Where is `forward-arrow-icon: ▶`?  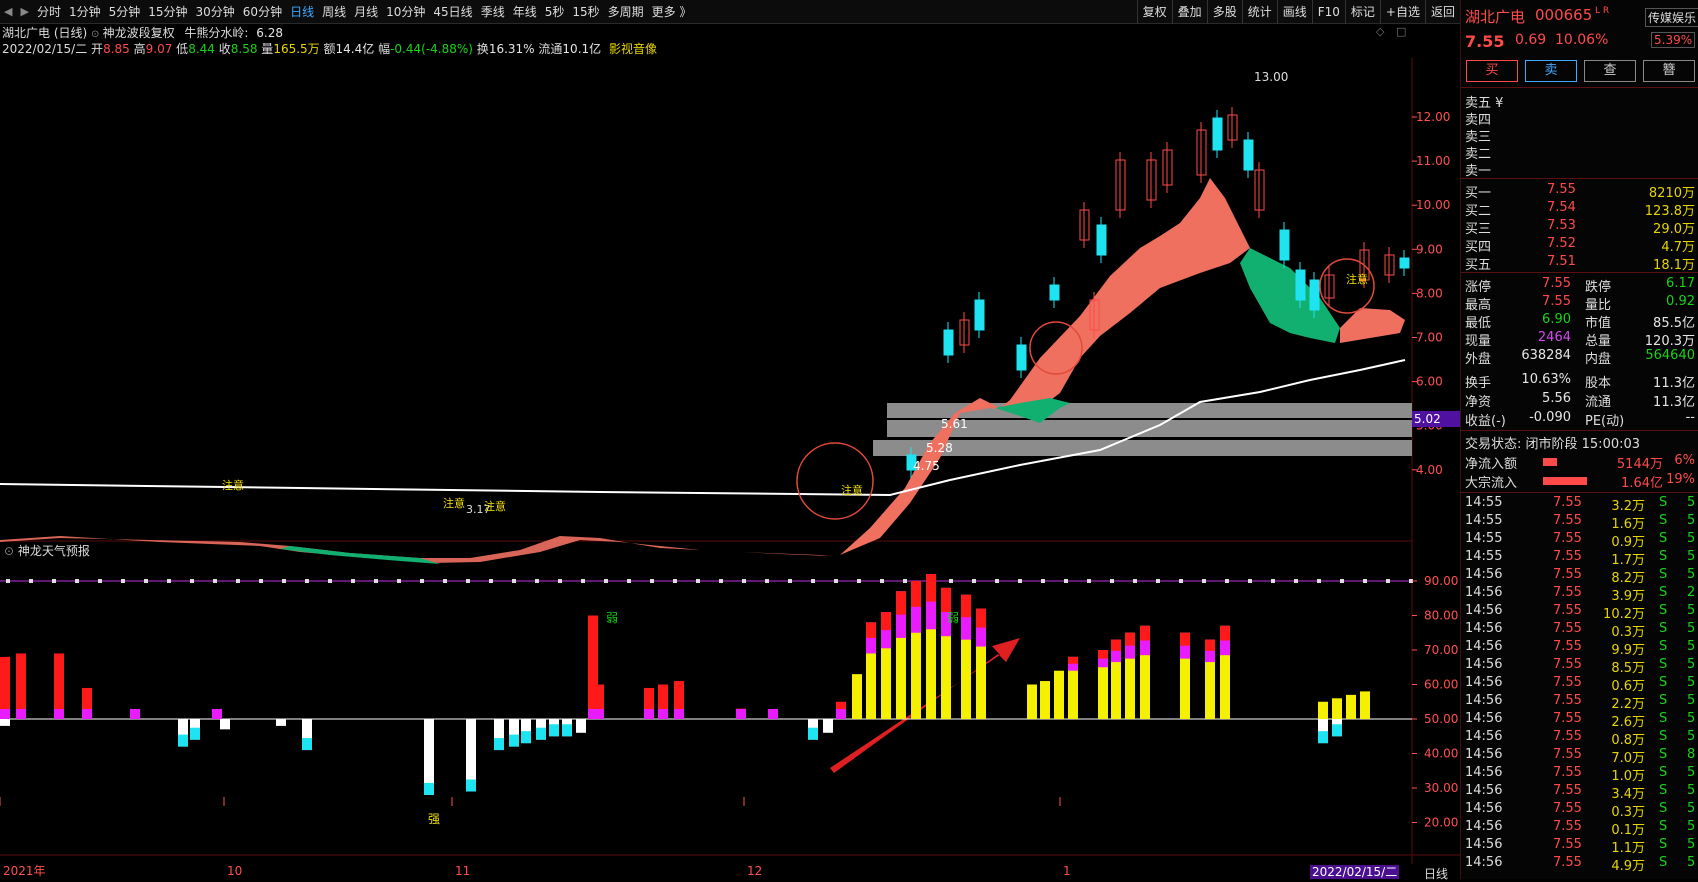
forward-arrow-icon: ▶ is located at coordinates (24, 11).